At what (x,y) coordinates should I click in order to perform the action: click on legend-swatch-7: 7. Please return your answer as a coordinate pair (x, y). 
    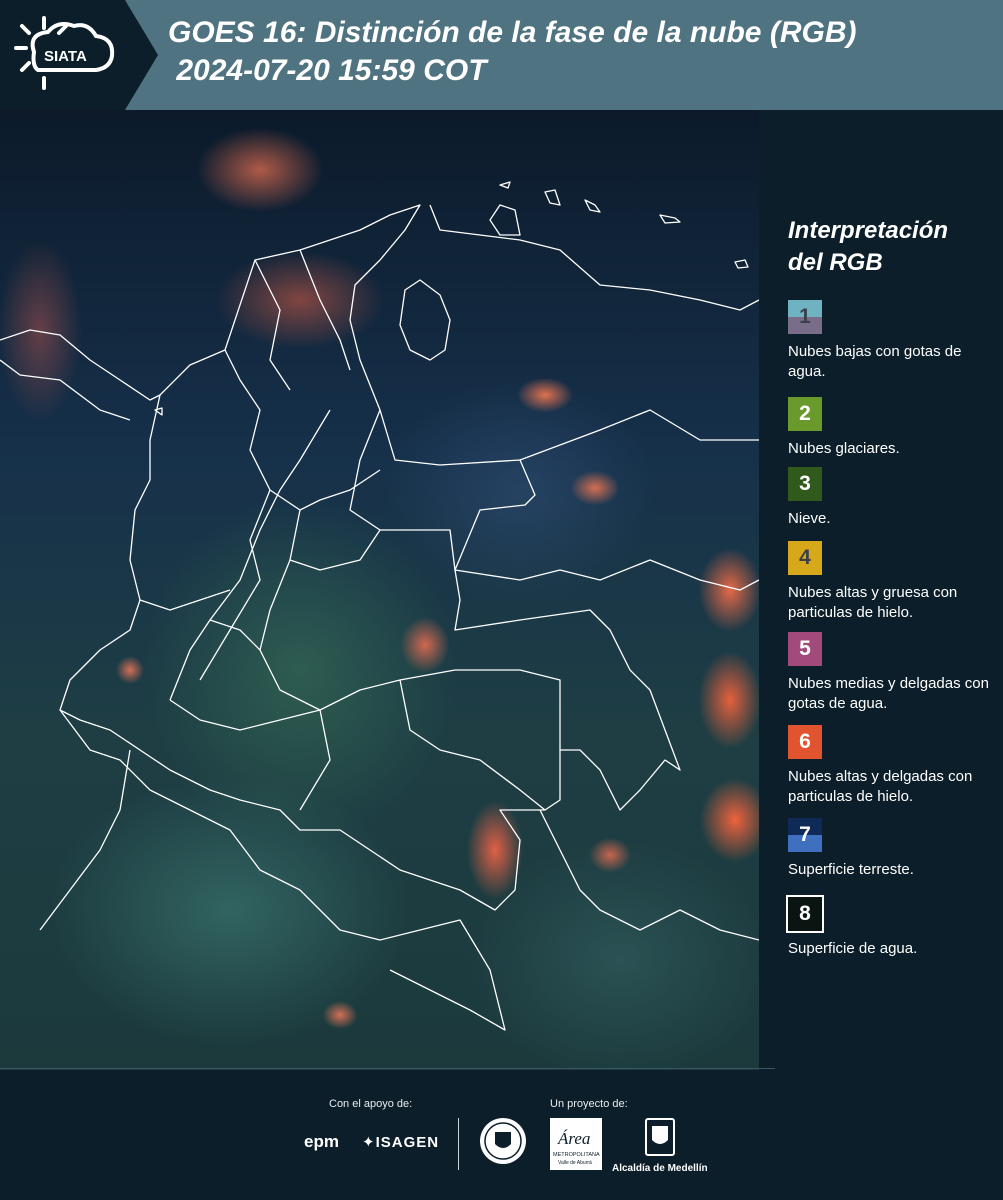
    Looking at the image, I should click on (805, 835).